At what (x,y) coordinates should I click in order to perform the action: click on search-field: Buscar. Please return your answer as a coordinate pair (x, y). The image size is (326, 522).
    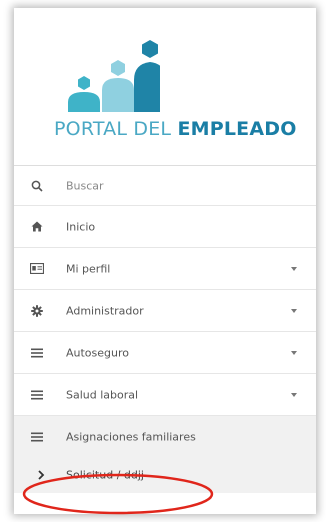
    Looking at the image, I should click on (165, 185).